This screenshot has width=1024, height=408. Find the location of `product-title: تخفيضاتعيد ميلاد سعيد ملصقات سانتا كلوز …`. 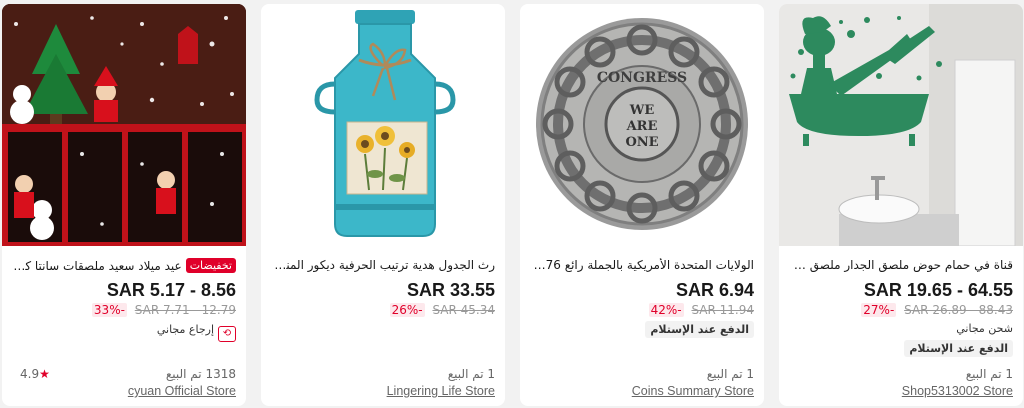

product-title: تخفيضاتعيد ميلاد سعيد ملصقات سانتا كلوز … is located at coordinates (124, 267).